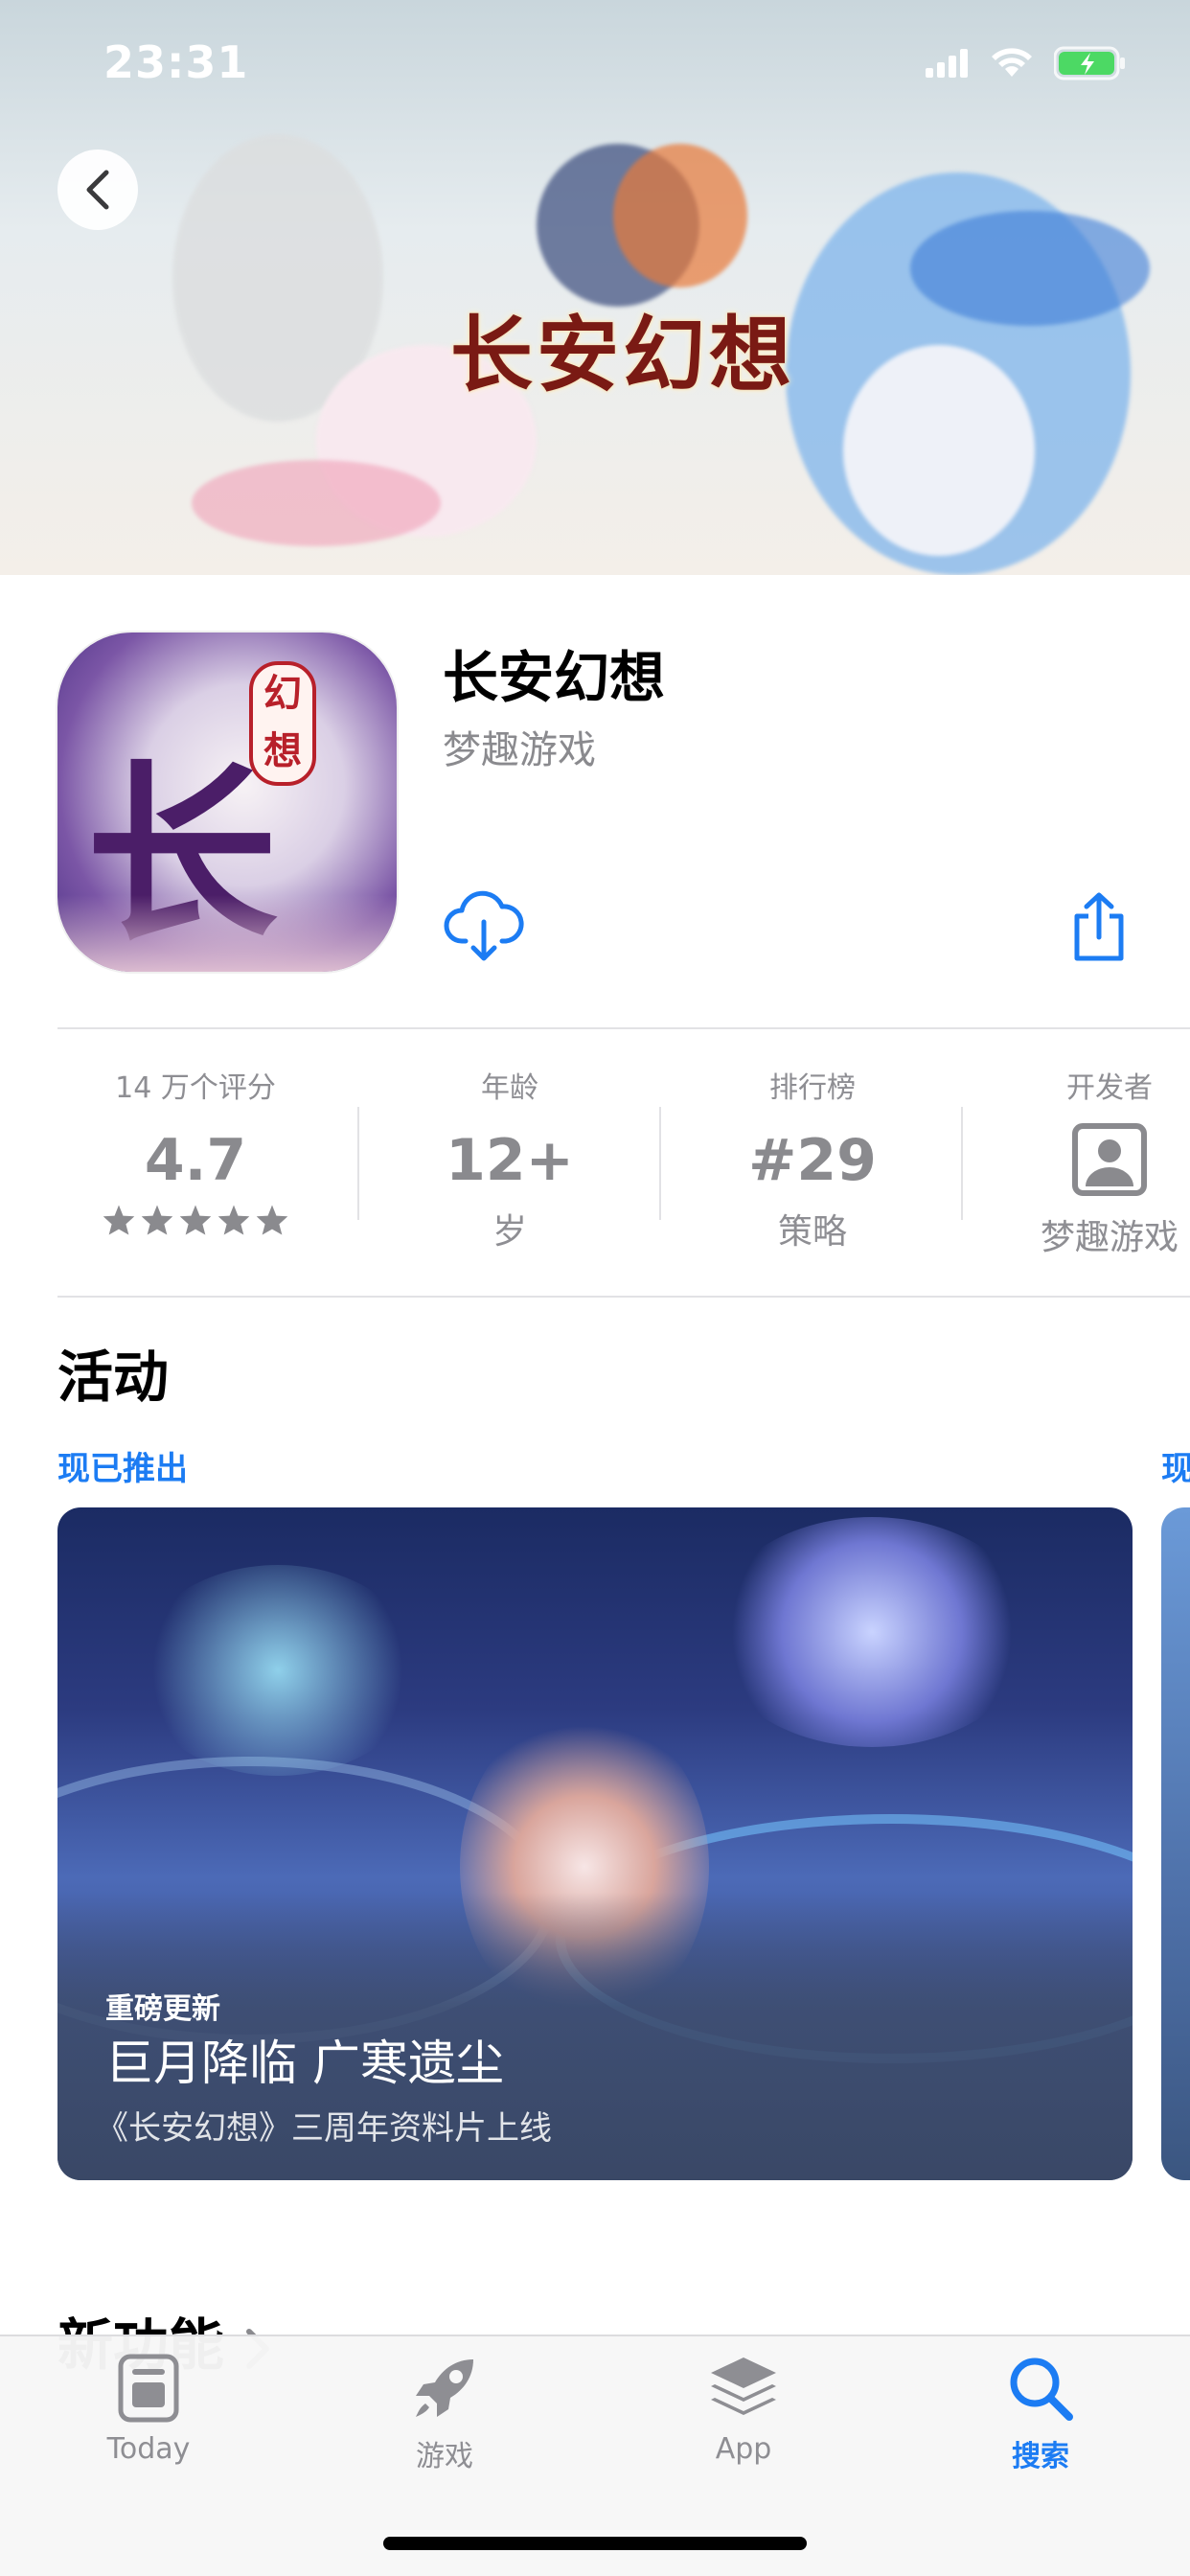 Image resolution: width=1190 pixels, height=2576 pixels. Describe the element at coordinates (176, 62) in the screenshot. I see `status-time: 23:31` at that location.